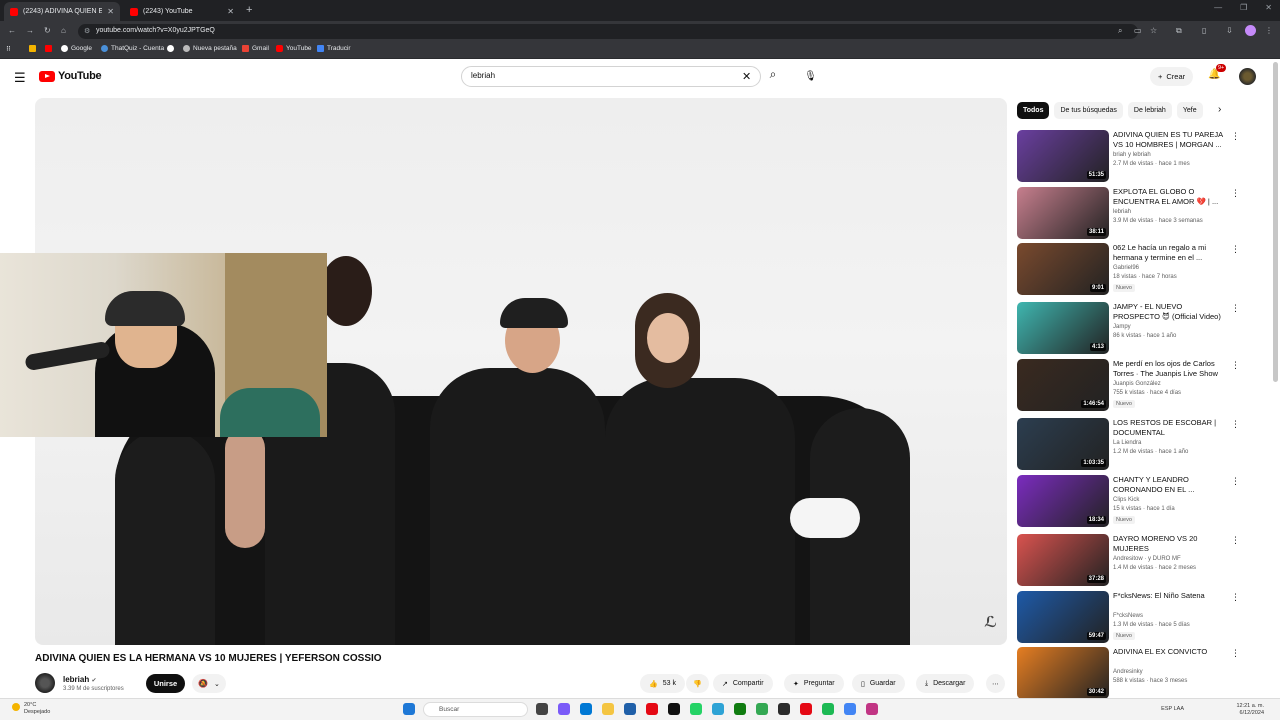 Image resolution: width=1280 pixels, height=720 pixels. What do you see at coordinates (1120, 31) in the screenshot?
I see `zoom-icon: ⌕` at bounding box center [1120, 31].